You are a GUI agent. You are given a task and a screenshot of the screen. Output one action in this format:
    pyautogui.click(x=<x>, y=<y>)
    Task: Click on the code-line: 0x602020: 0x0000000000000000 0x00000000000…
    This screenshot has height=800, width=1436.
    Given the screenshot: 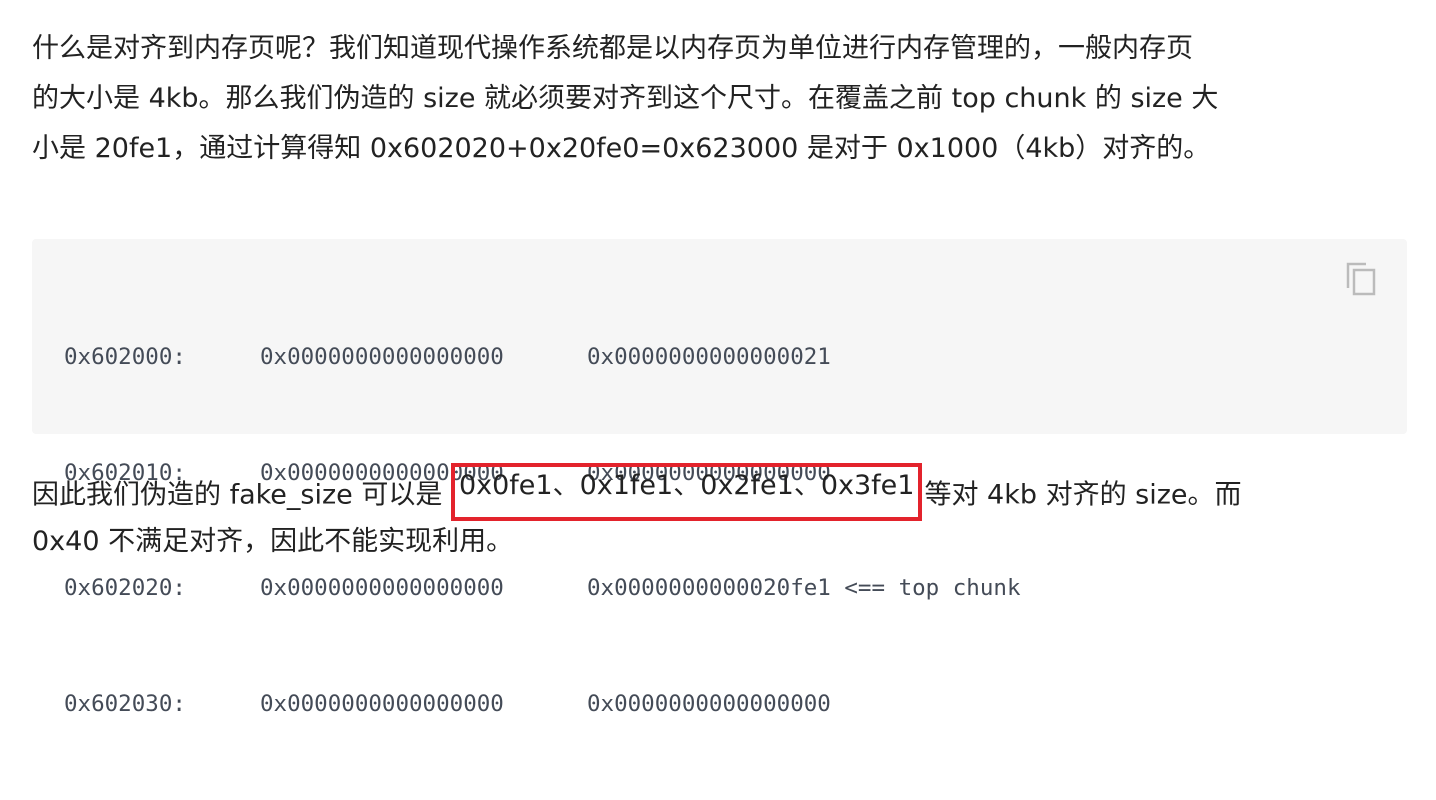 What is the action you would take?
    pyautogui.click(x=542, y=588)
    